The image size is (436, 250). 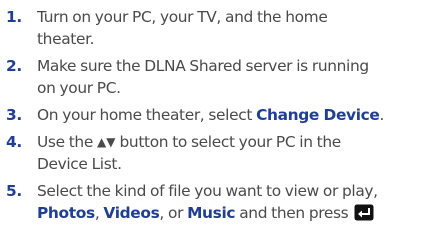 I want to click on step-number: 2., so click(x=14, y=66).